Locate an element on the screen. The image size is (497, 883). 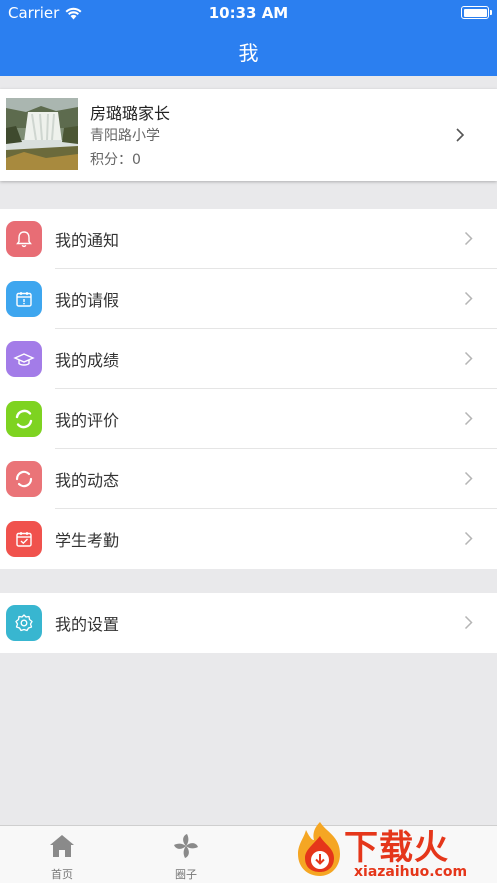
status-bar: Carrier 10:33 AM is located at coordinates (248, 13).